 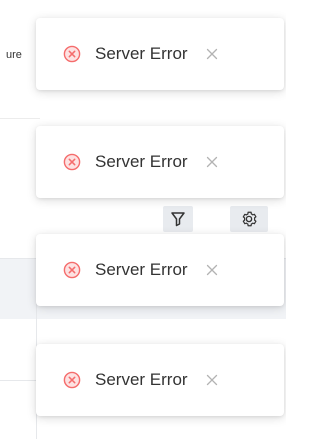 I want to click on filter-icon, so click(x=178, y=219).